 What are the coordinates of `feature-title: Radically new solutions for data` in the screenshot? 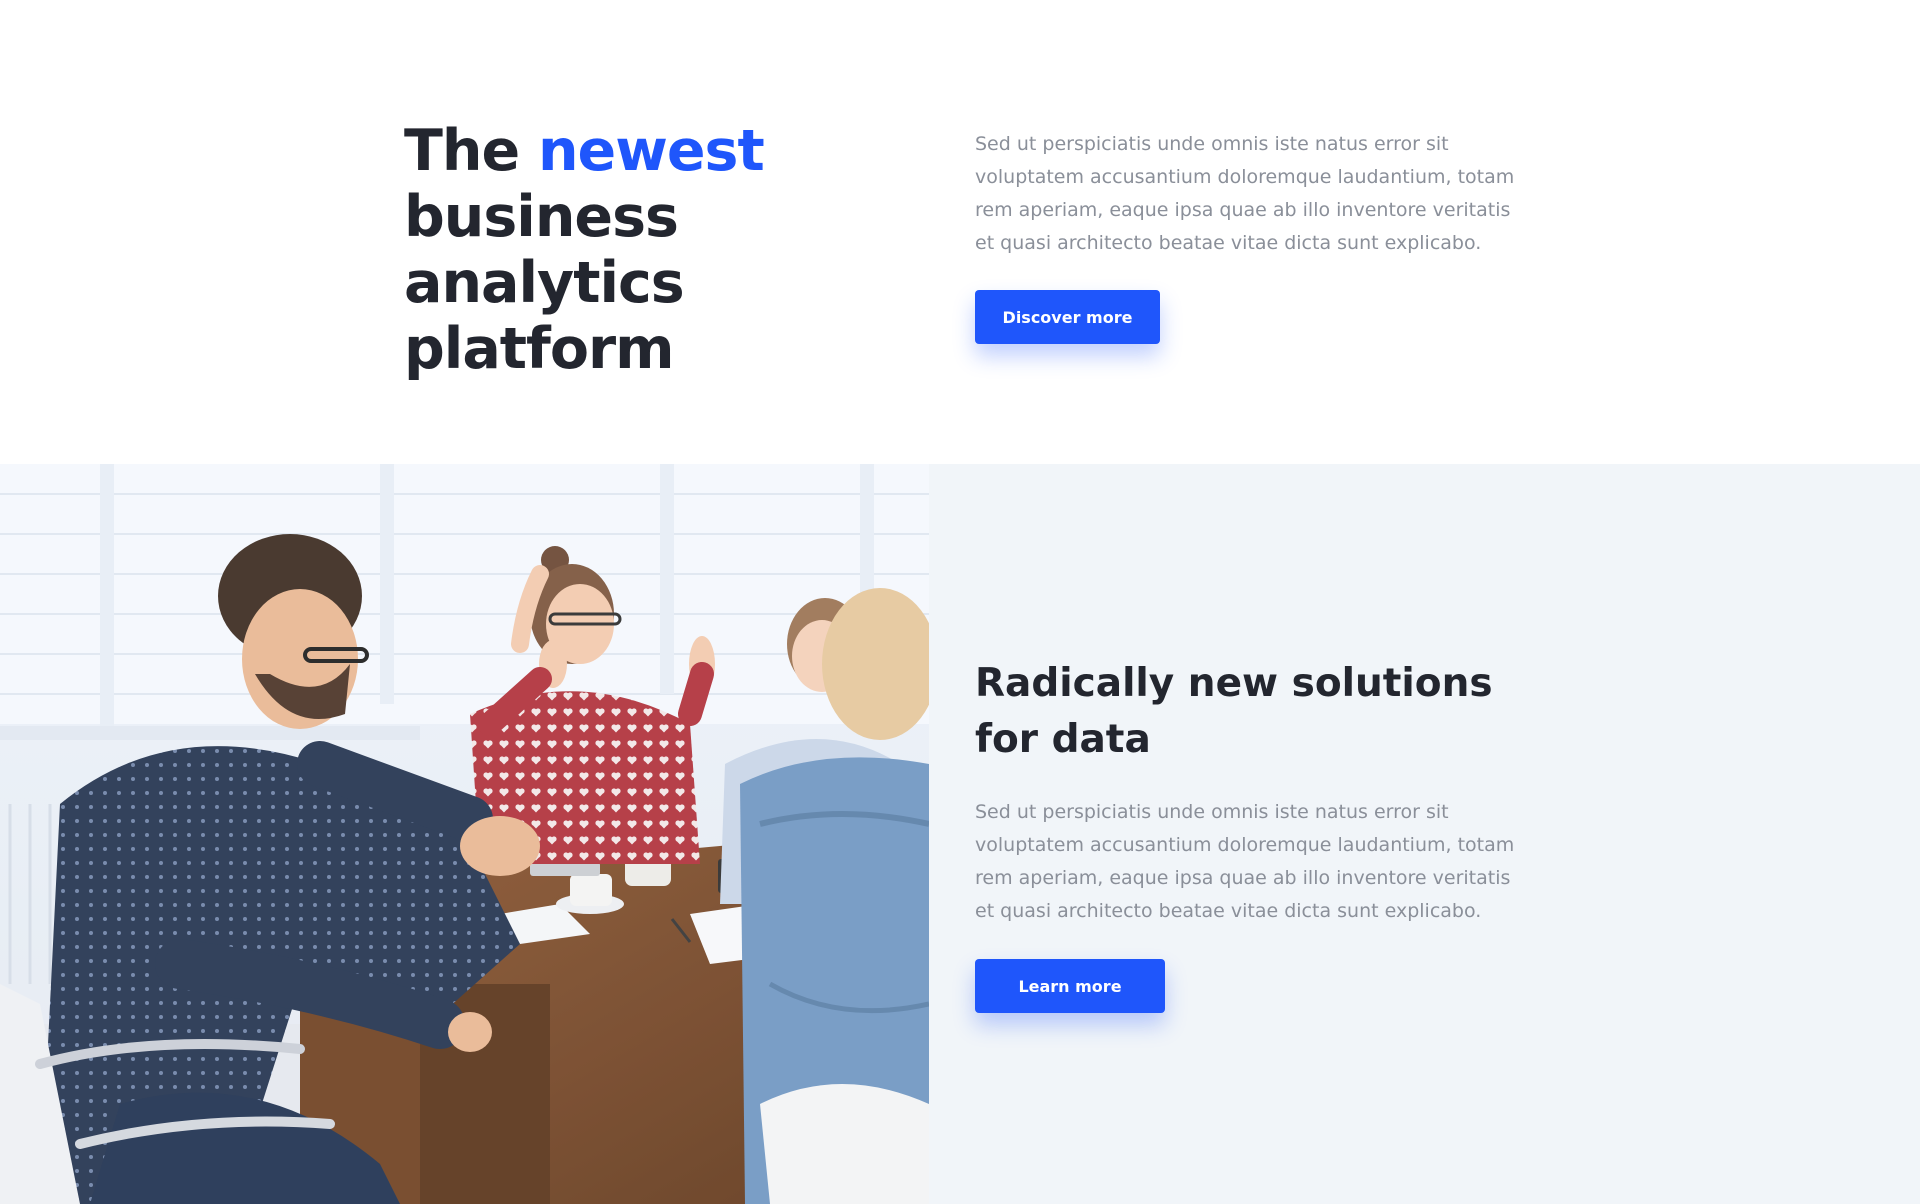 It's located at (1234, 711).